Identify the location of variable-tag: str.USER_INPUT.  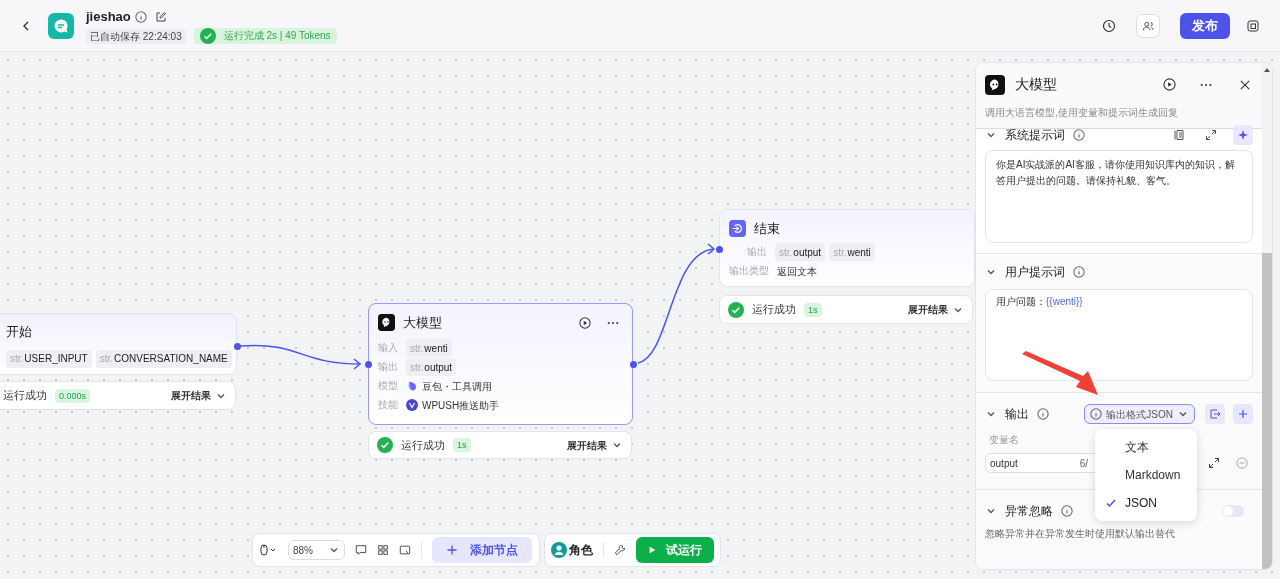
(49, 358).